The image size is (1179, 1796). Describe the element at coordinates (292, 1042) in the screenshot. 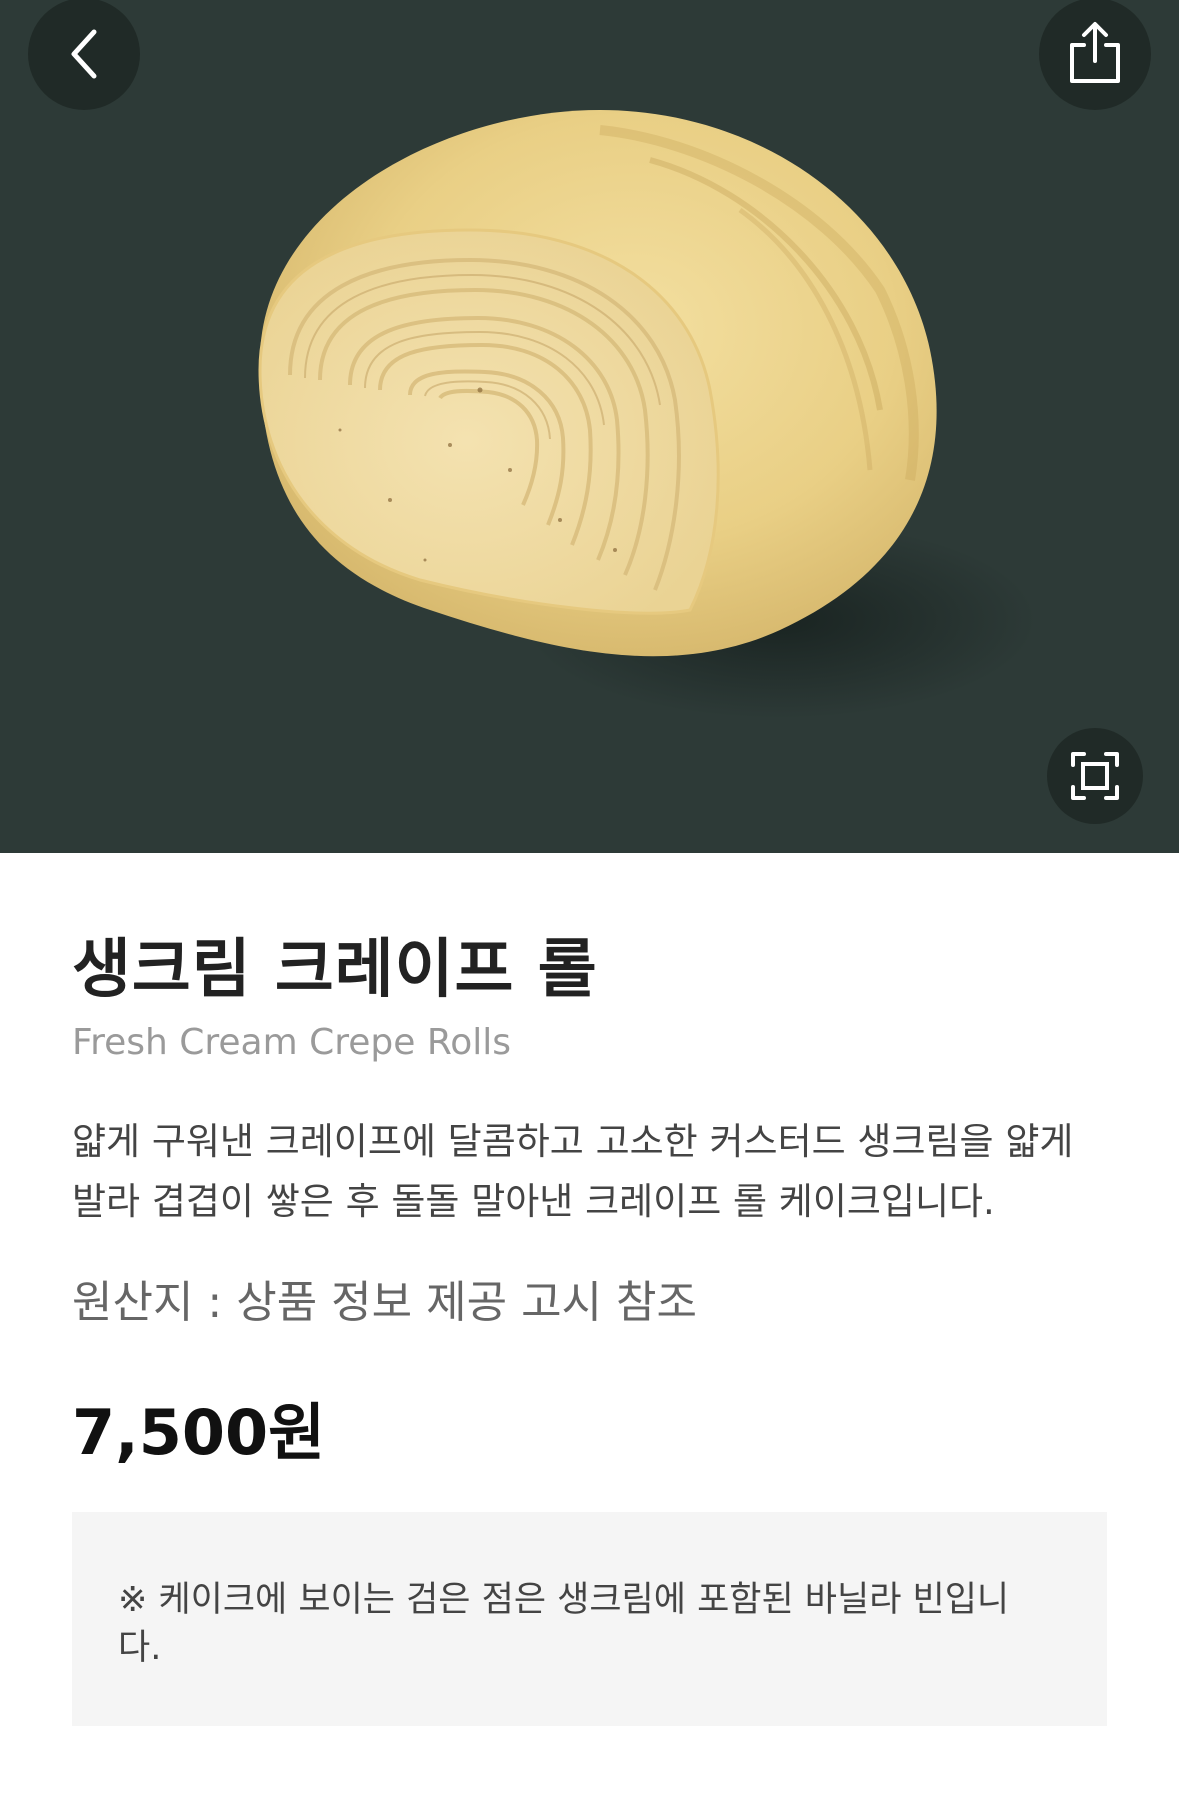

I see `product-english-name: Fresh Cream Crepe Rolls` at that location.